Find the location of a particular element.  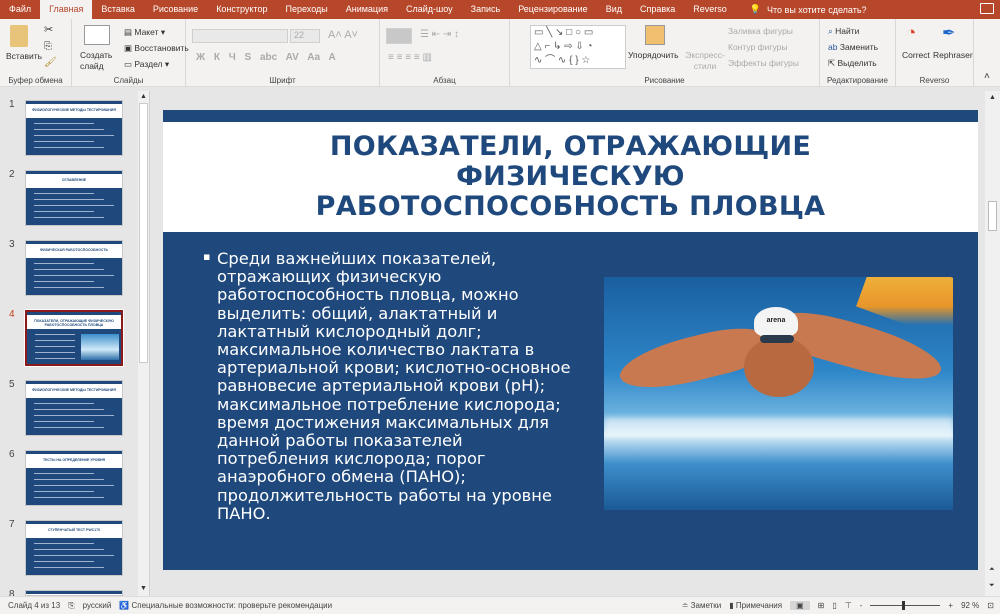

quick-styles-button: Экспресс-стили is located at coordinates (705, 61).